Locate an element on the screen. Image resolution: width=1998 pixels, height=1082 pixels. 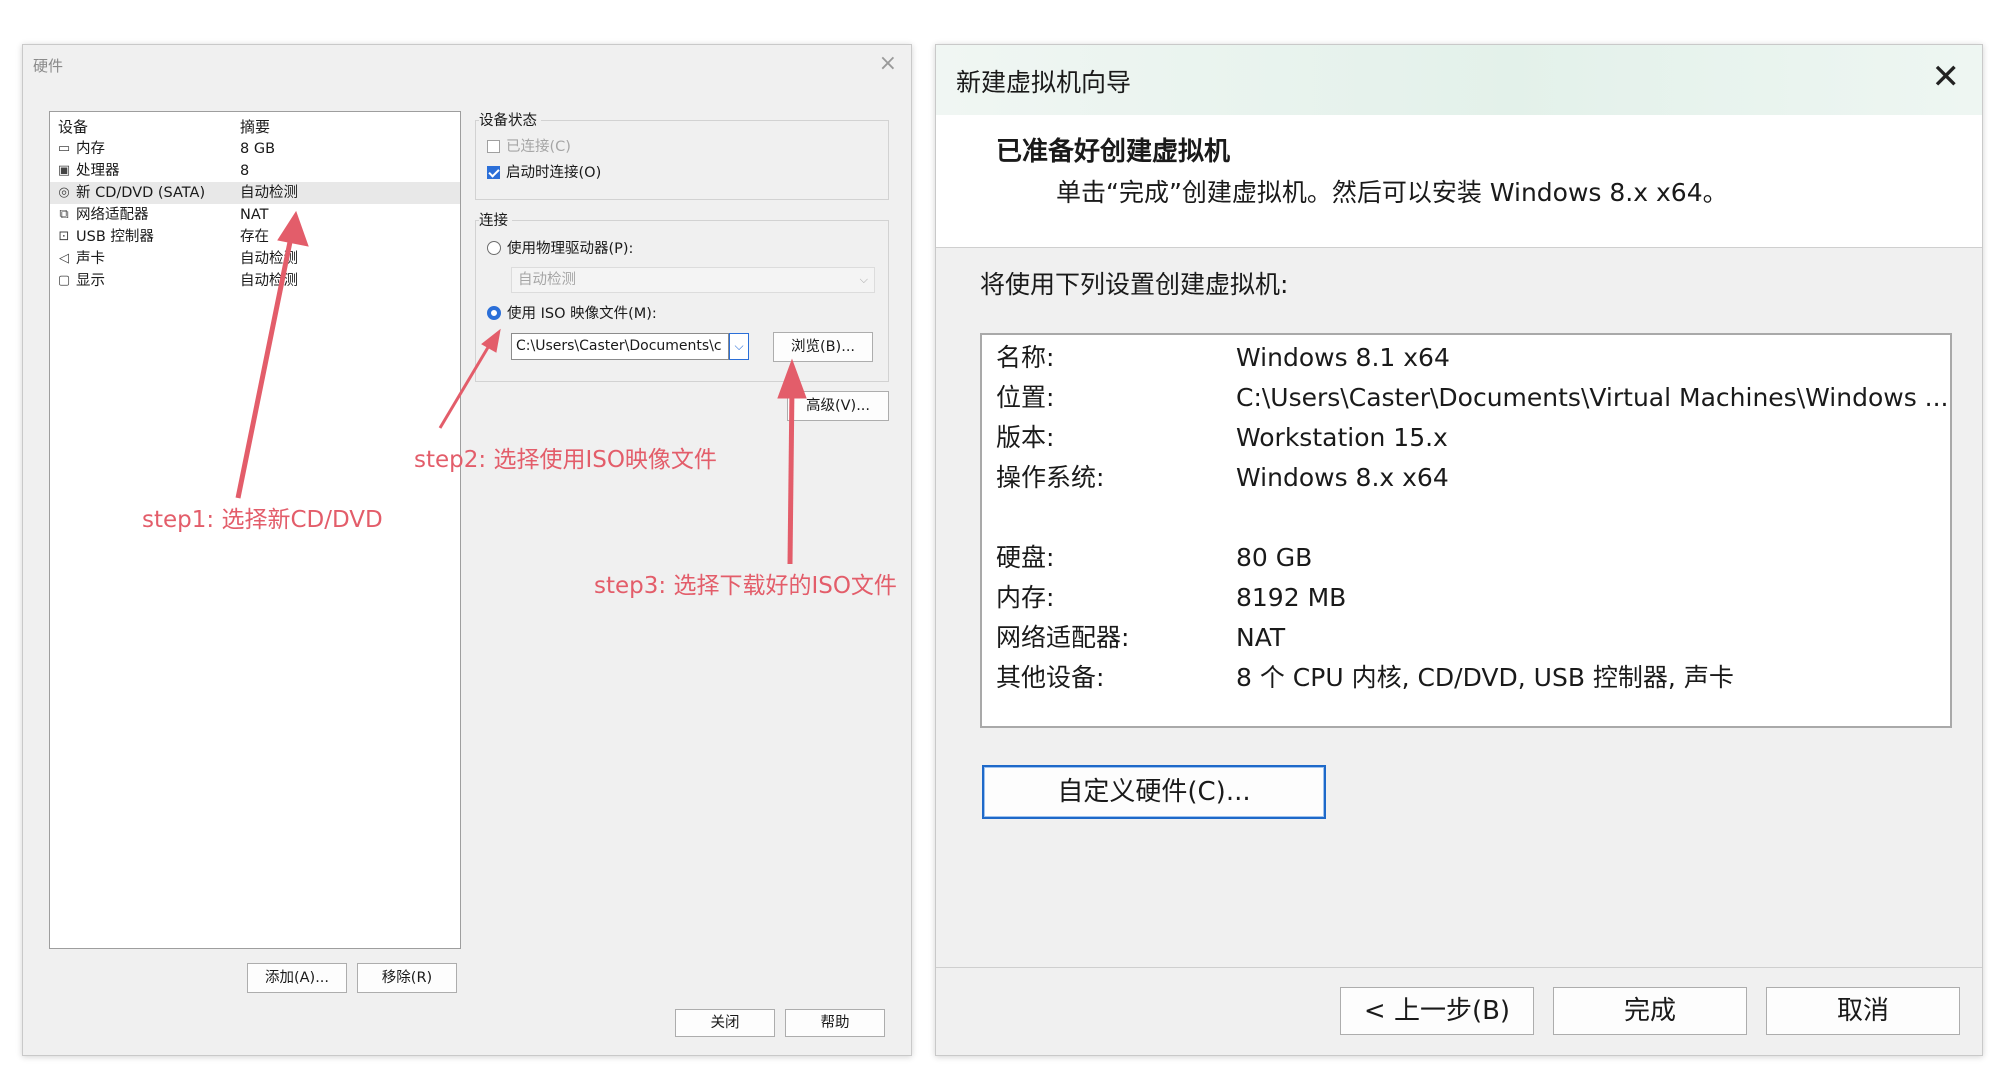
arrow-step2 is located at coordinates (465, 386).